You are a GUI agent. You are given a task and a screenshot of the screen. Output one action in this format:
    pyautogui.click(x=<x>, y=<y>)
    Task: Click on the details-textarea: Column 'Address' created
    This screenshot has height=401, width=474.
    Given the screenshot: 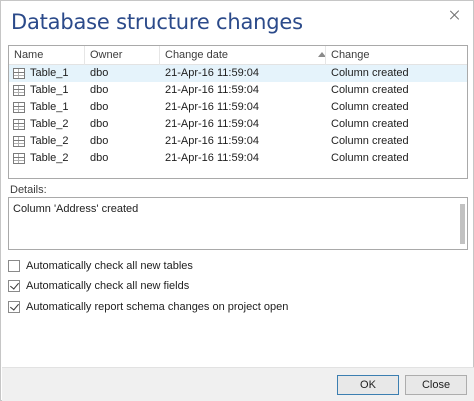 What is the action you would take?
    pyautogui.click(x=238, y=223)
    